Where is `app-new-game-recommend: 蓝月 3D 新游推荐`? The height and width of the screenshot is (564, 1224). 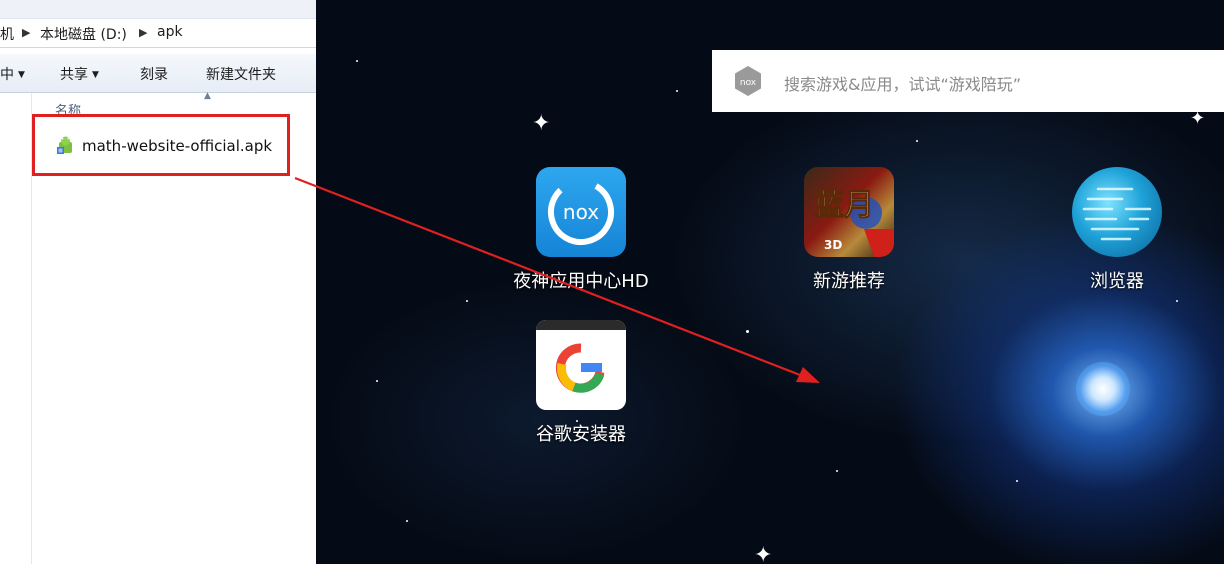
app-new-game-recommend: 蓝月 3D 新游推荐 is located at coordinates (849, 230).